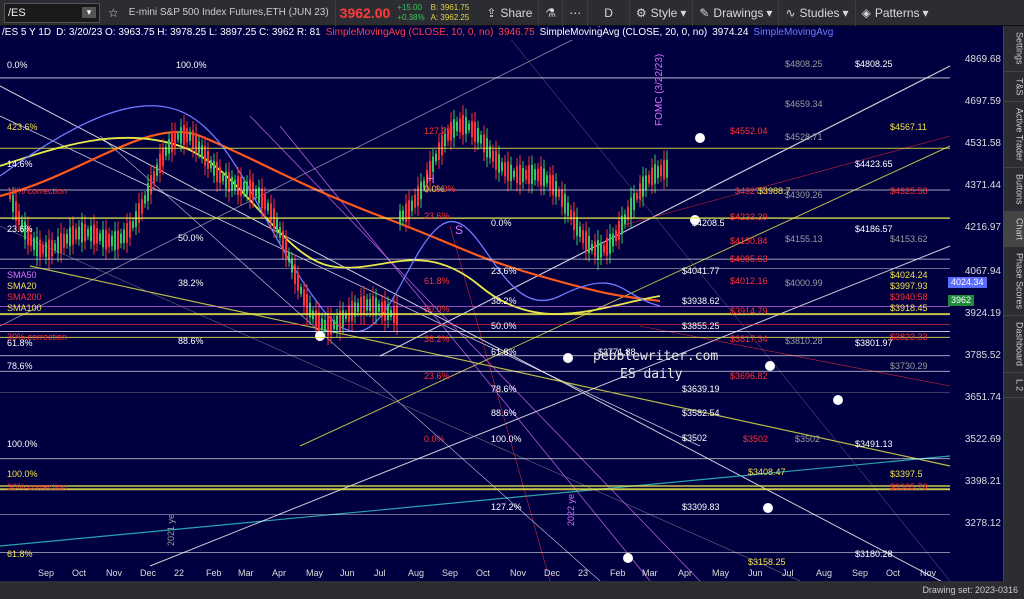 Image resolution: width=1024 pixels, height=599 pixels. I want to click on timeframe-button: D, so click(609, 13).